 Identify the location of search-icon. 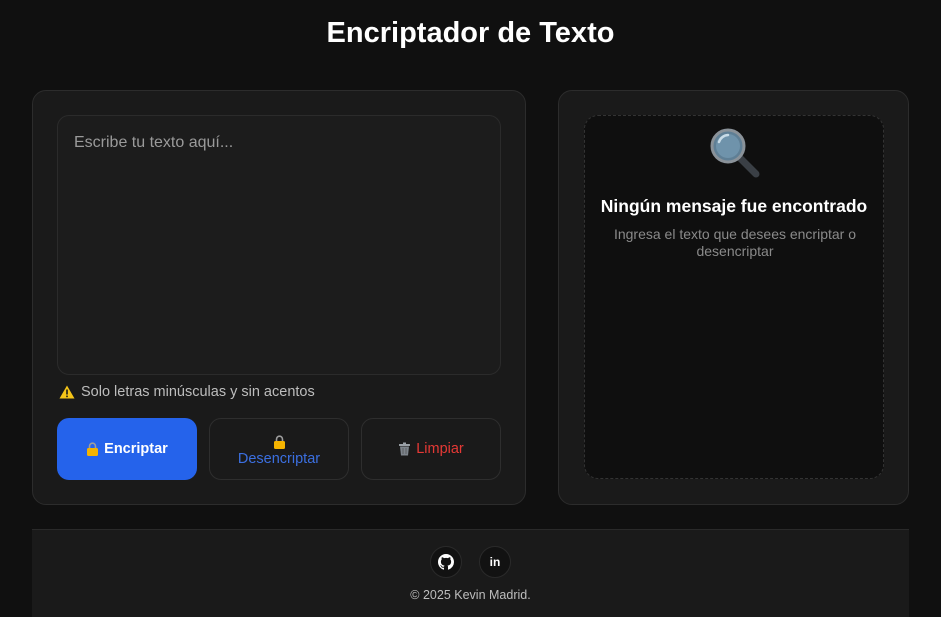
(735, 153).